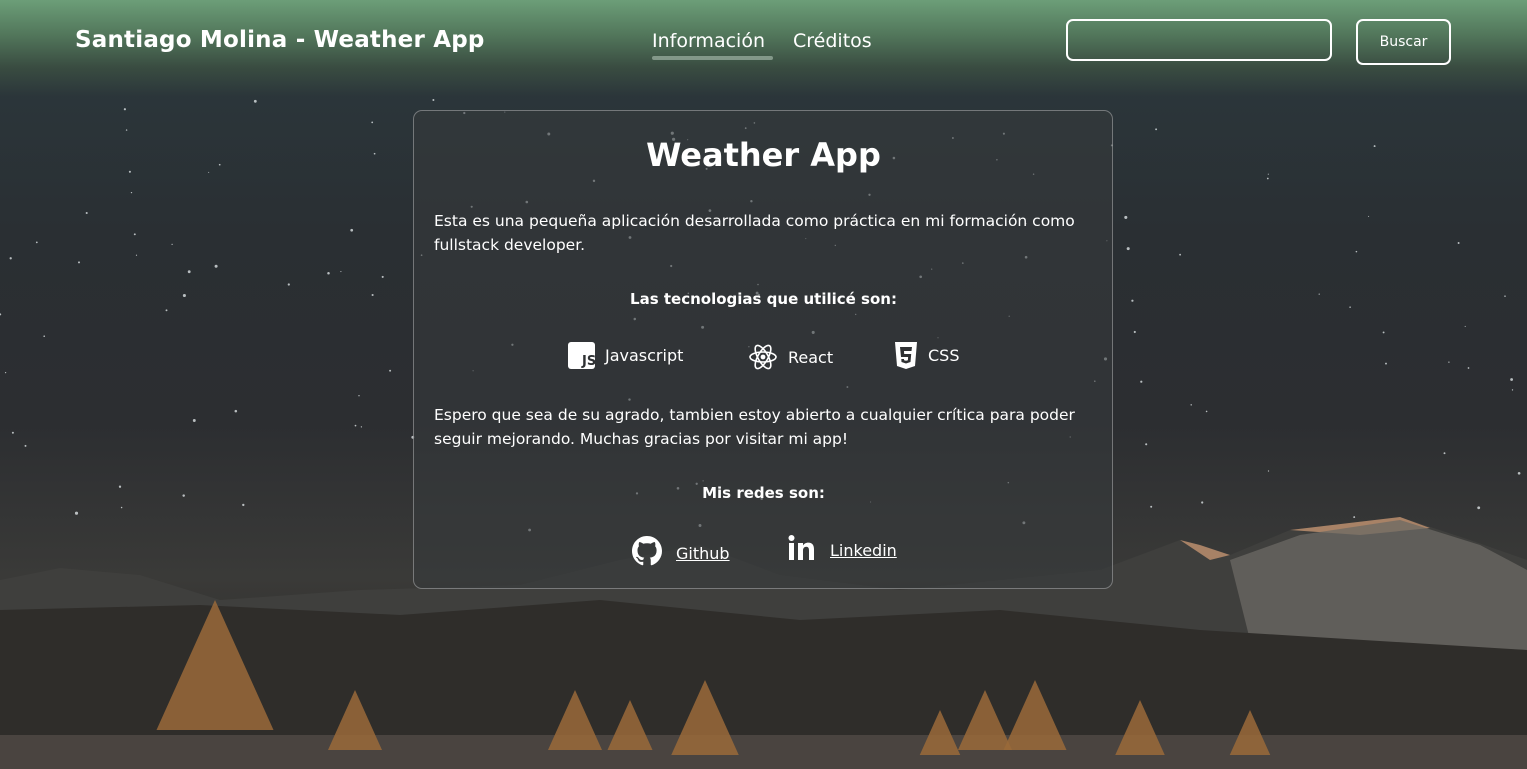 This screenshot has width=1527, height=769. I want to click on technologies-heading: Las tecnologias que utilicé son:, so click(763, 299).